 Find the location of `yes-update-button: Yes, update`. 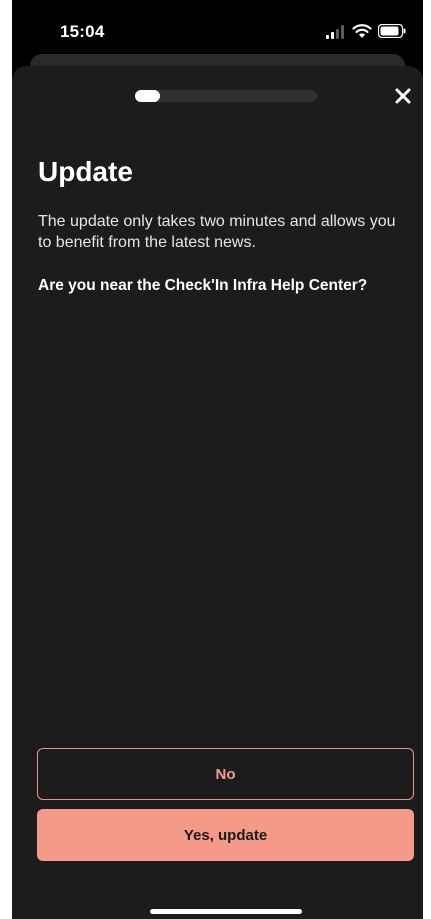

yes-update-button: Yes, update is located at coordinates (225, 835).